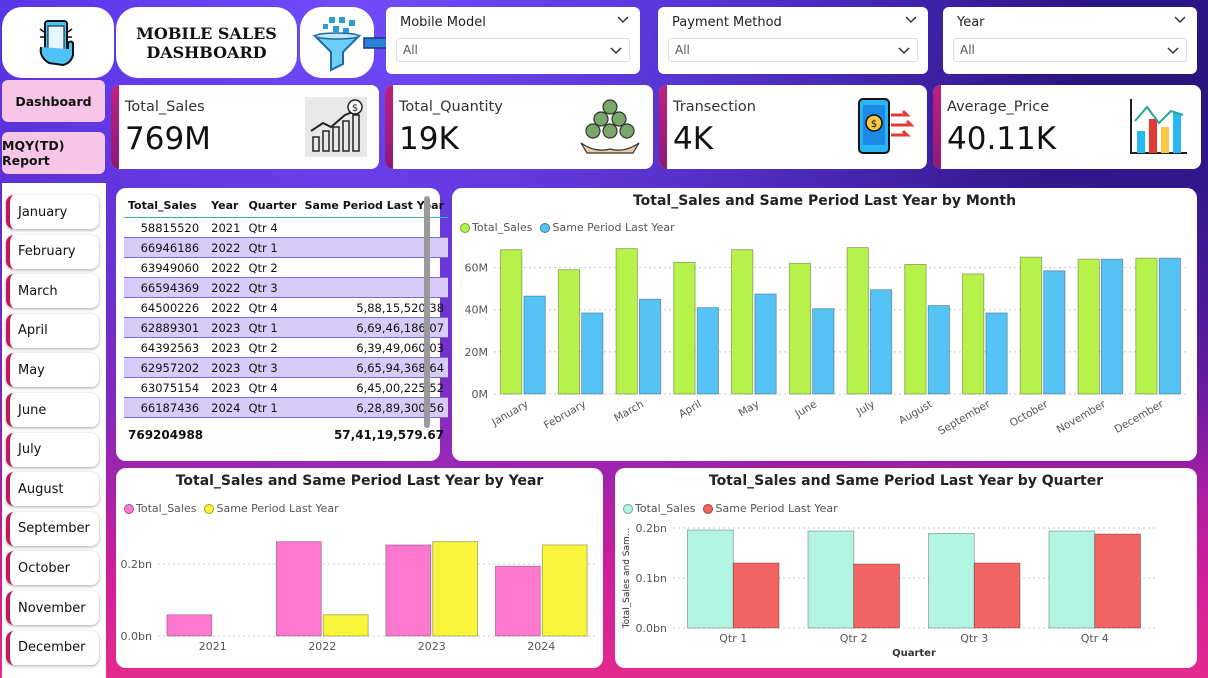  Describe the element at coordinates (727, 22) in the screenshot. I see `slicer-label: Payment Method` at that location.